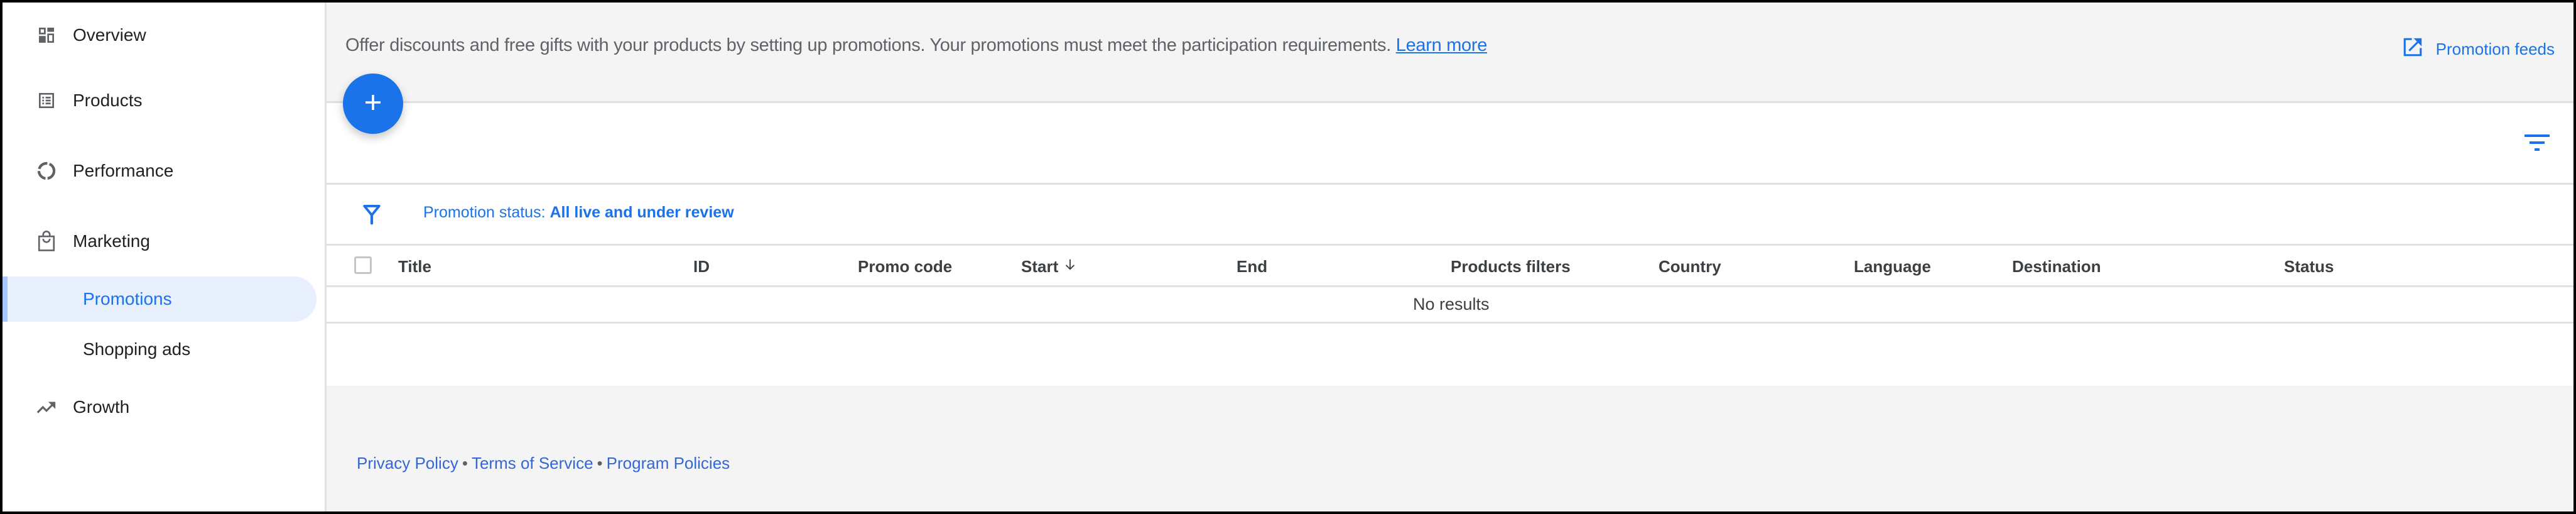 This screenshot has height=514, width=2576. I want to click on column-header-products-filters: Products filters, so click(1511, 266).